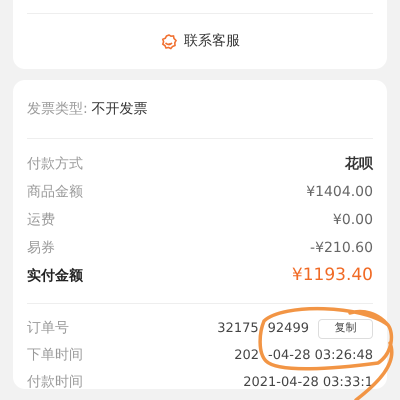 Image resolution: width=400 pixels, height=400 pixels. Describe the element at coordinates (332, 276) in the screenshot. I see `payment-value: ¥1193.40` at that location.